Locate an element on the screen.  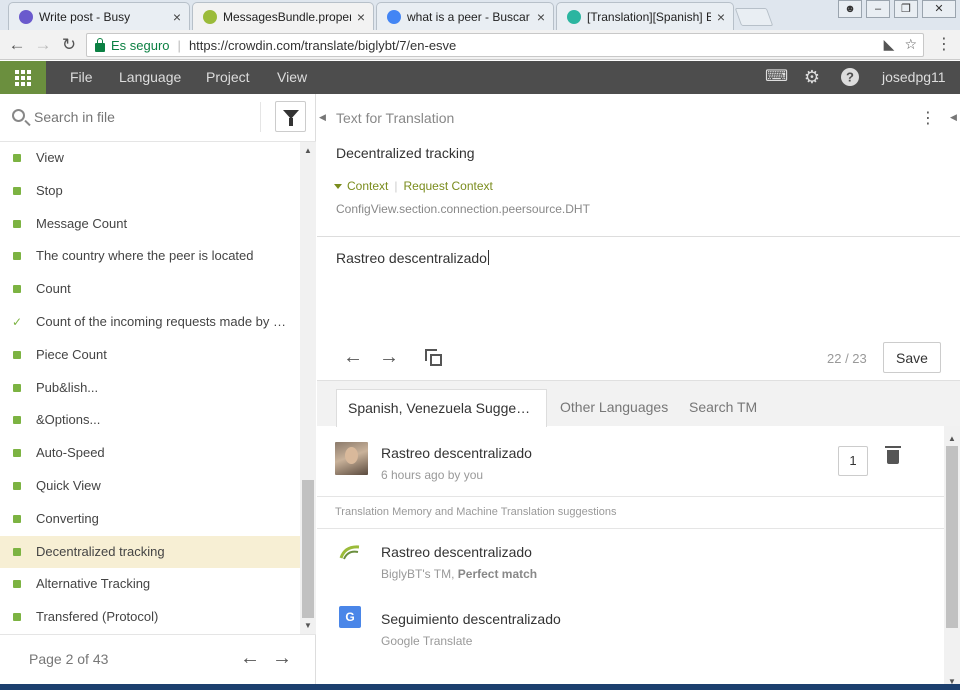
page-indicator: Page 2 of 43 is located at coordinates (69, 659).